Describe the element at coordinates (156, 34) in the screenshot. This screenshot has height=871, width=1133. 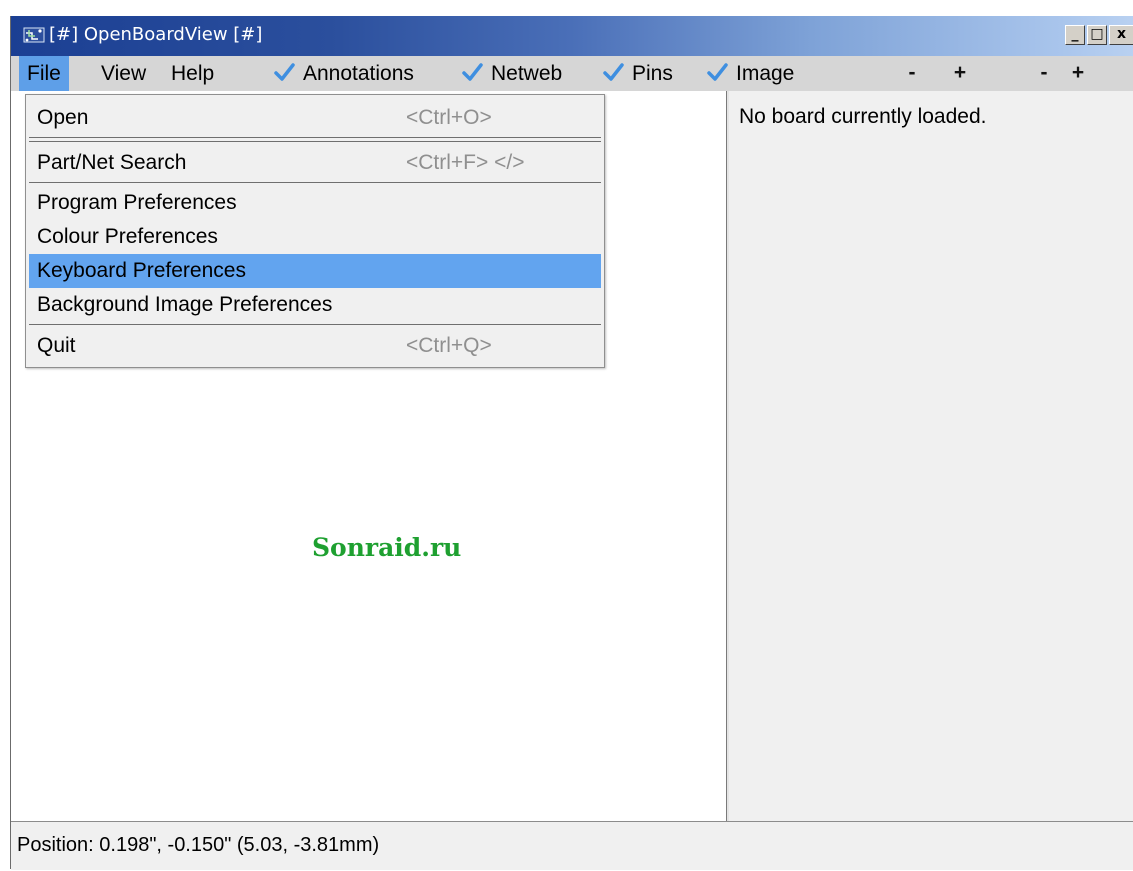
I see `window-title: [#] OpenBoardView [#]` at that location.